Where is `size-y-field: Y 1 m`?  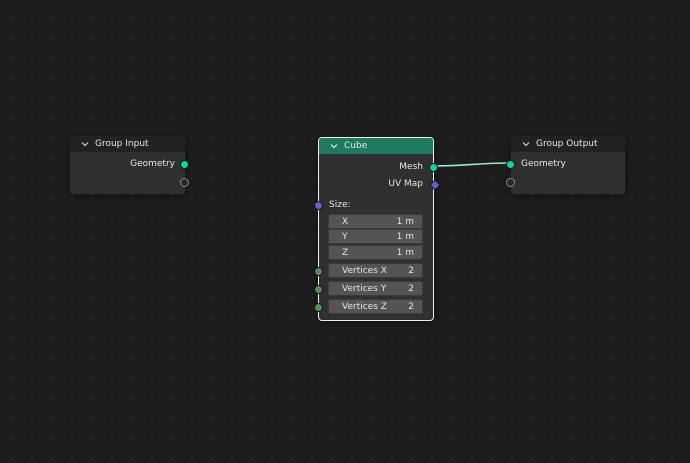
size-y-field: Y 1 m is located at coordinates (375, 236).